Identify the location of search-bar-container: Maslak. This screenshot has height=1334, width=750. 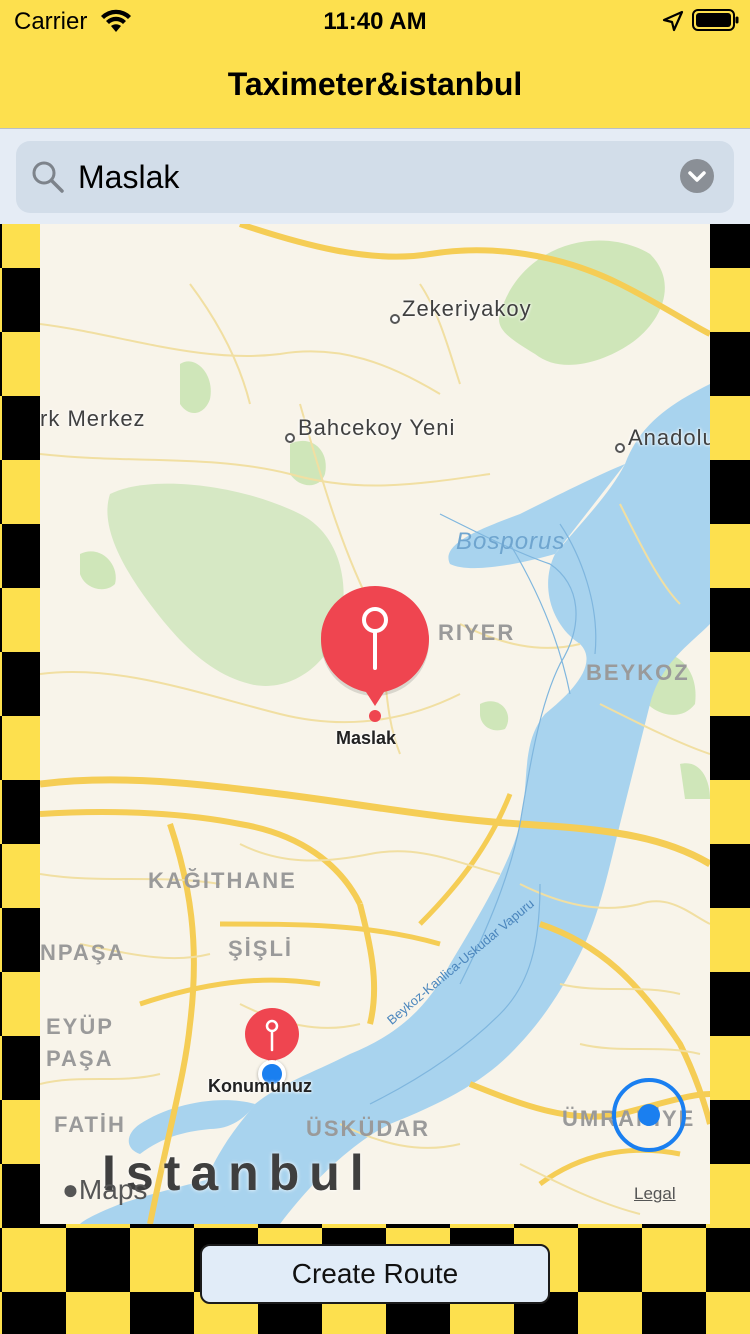
(375, 176).